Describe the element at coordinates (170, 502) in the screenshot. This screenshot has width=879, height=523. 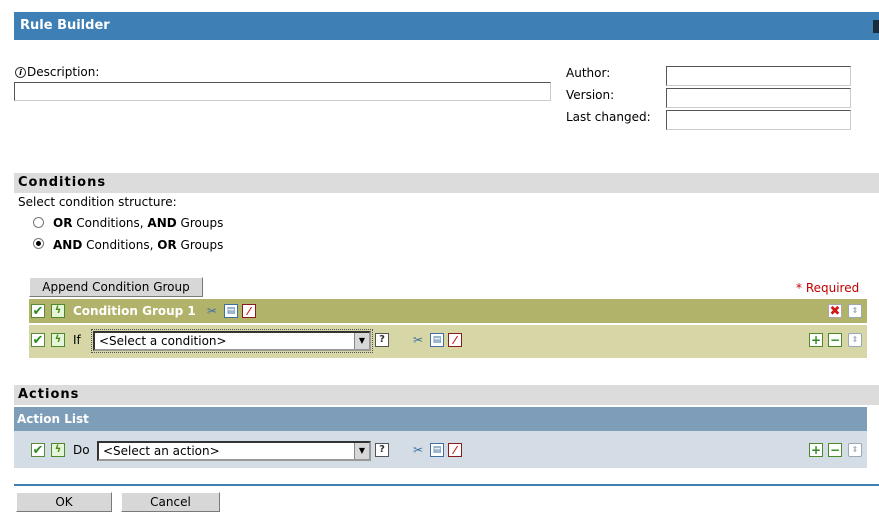
I see `cancel-button: Cancel` at that location.